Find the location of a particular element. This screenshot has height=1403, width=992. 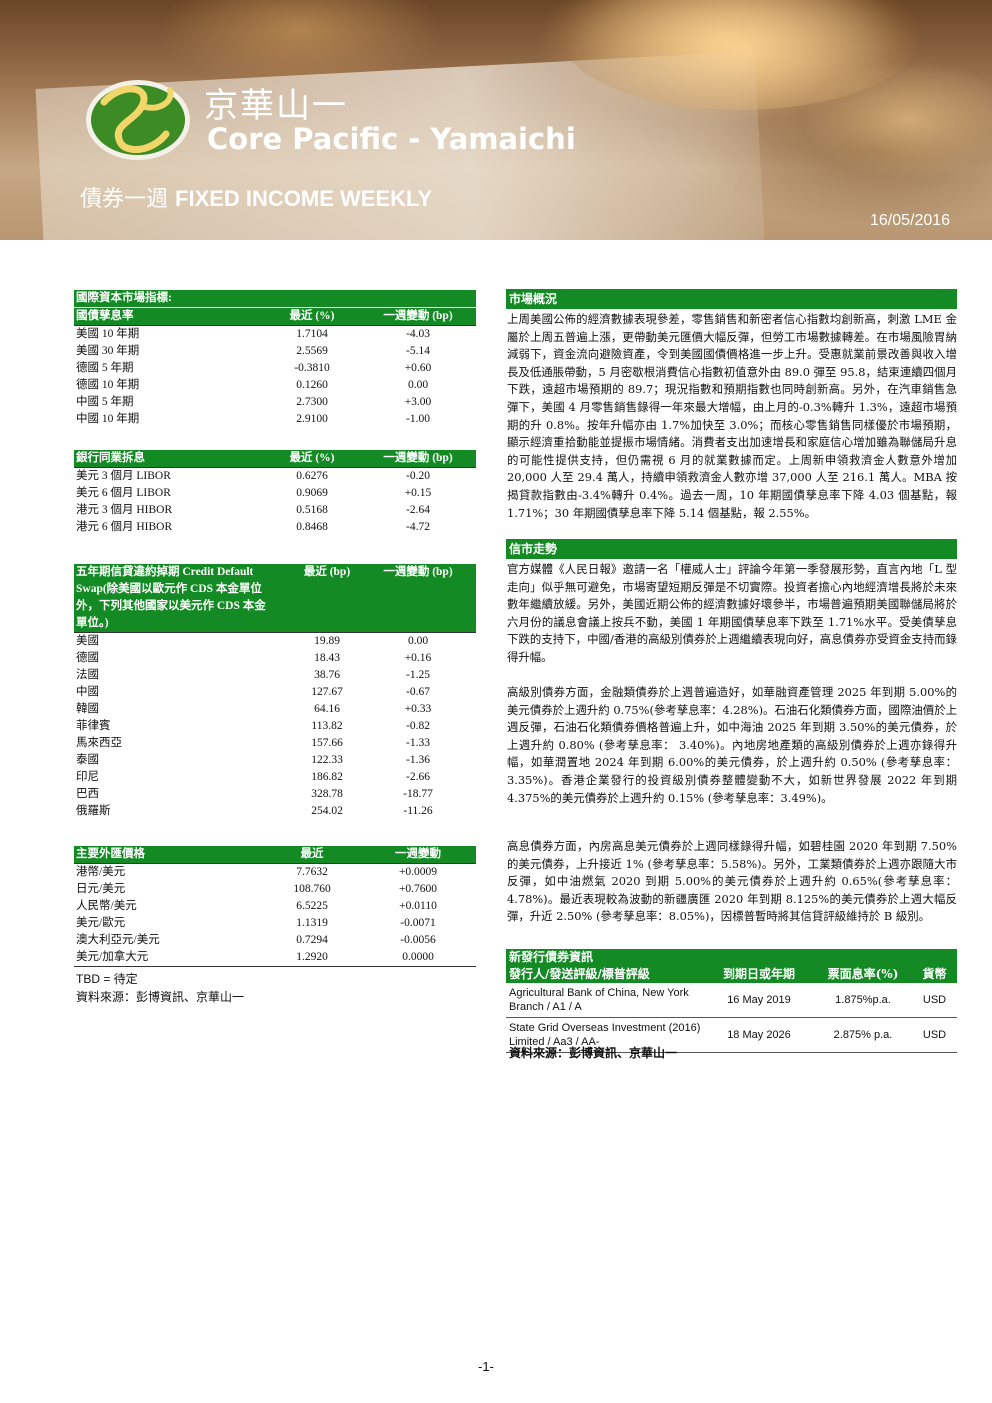

table-row: 中國 127.67 -0.67 is located at coordinates (275, 692).